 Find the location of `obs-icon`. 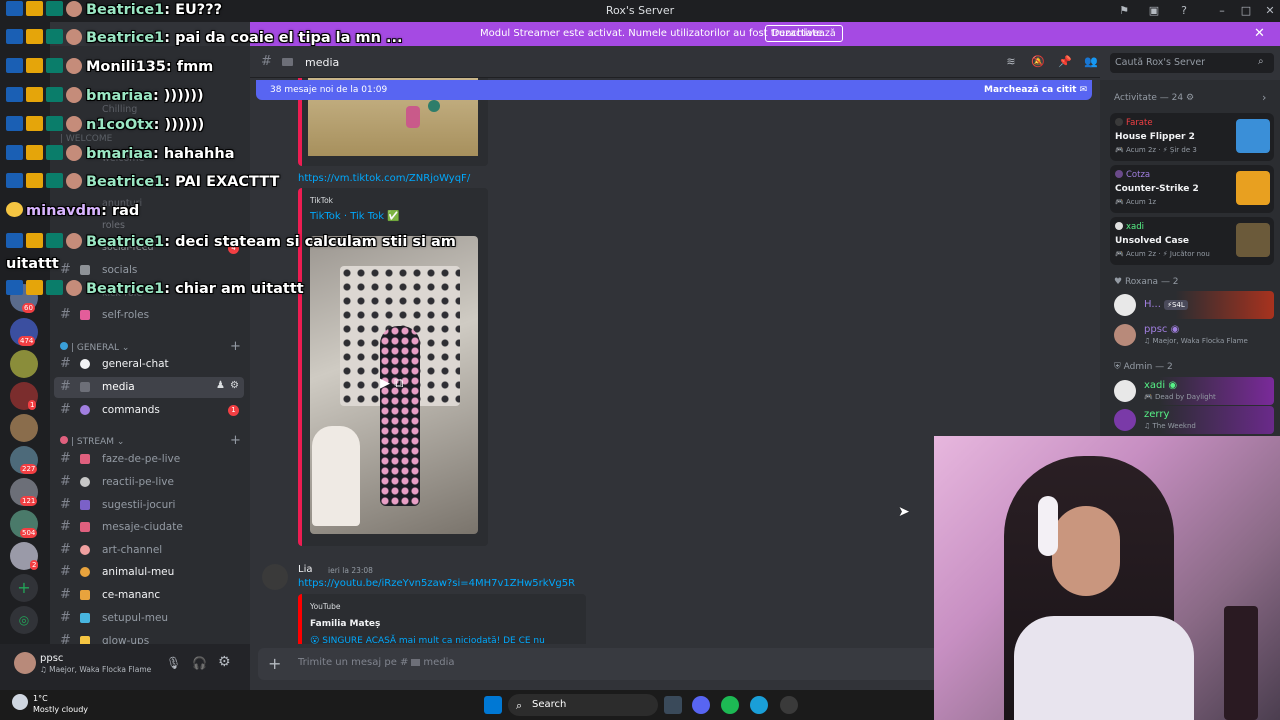

obs-icon is located at coordinates (789, 705).